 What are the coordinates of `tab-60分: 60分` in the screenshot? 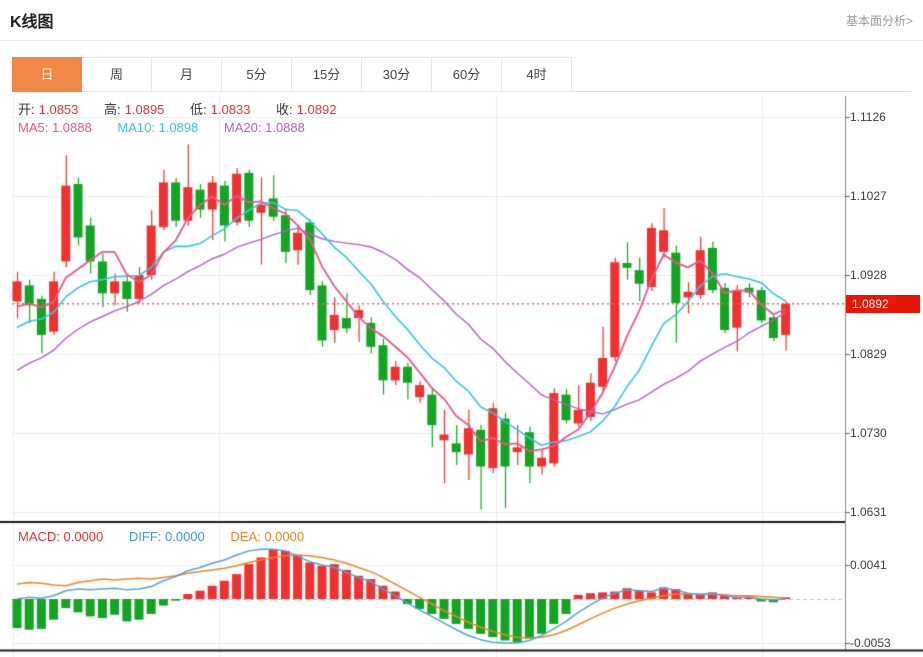 It's located at (467, 74).